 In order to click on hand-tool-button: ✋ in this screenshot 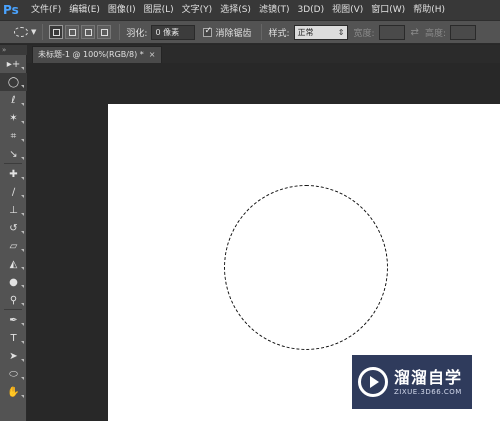, I will do `click(13, 392)`.